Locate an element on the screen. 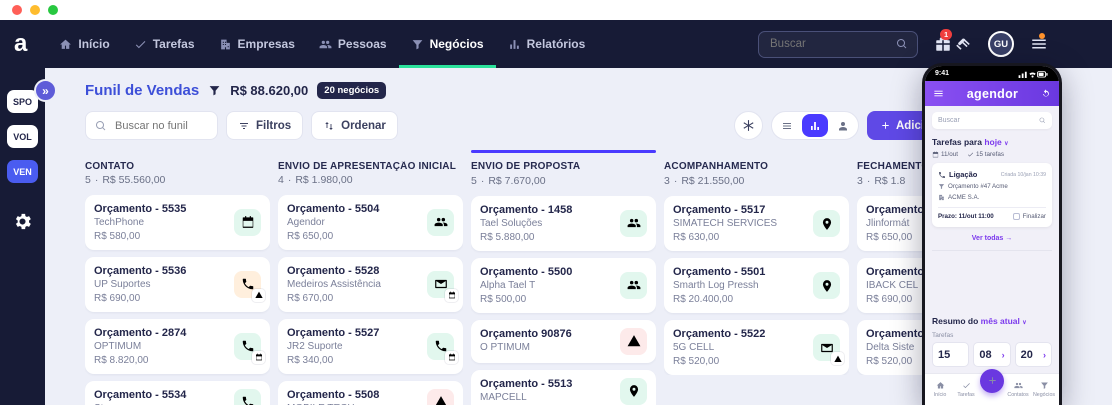 This screenshot has height=405, width=1112. phone-bottom-nav: Início Tarefas Contatos Negócios is located at coordinates (992, 386).